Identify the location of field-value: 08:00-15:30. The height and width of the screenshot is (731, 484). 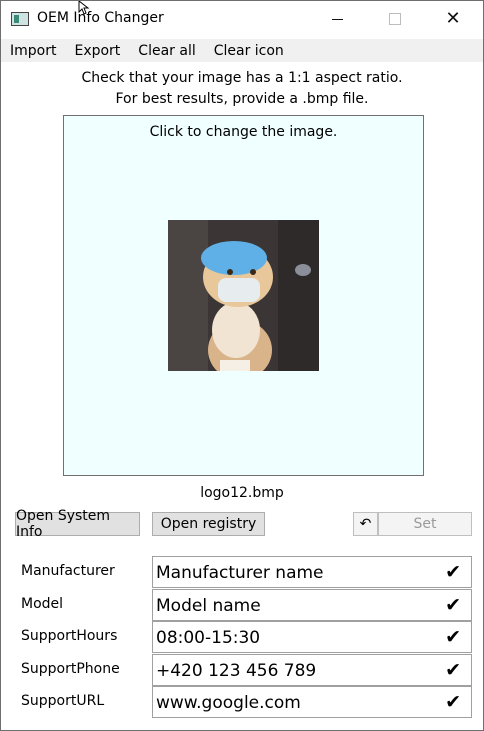
(208, 638).